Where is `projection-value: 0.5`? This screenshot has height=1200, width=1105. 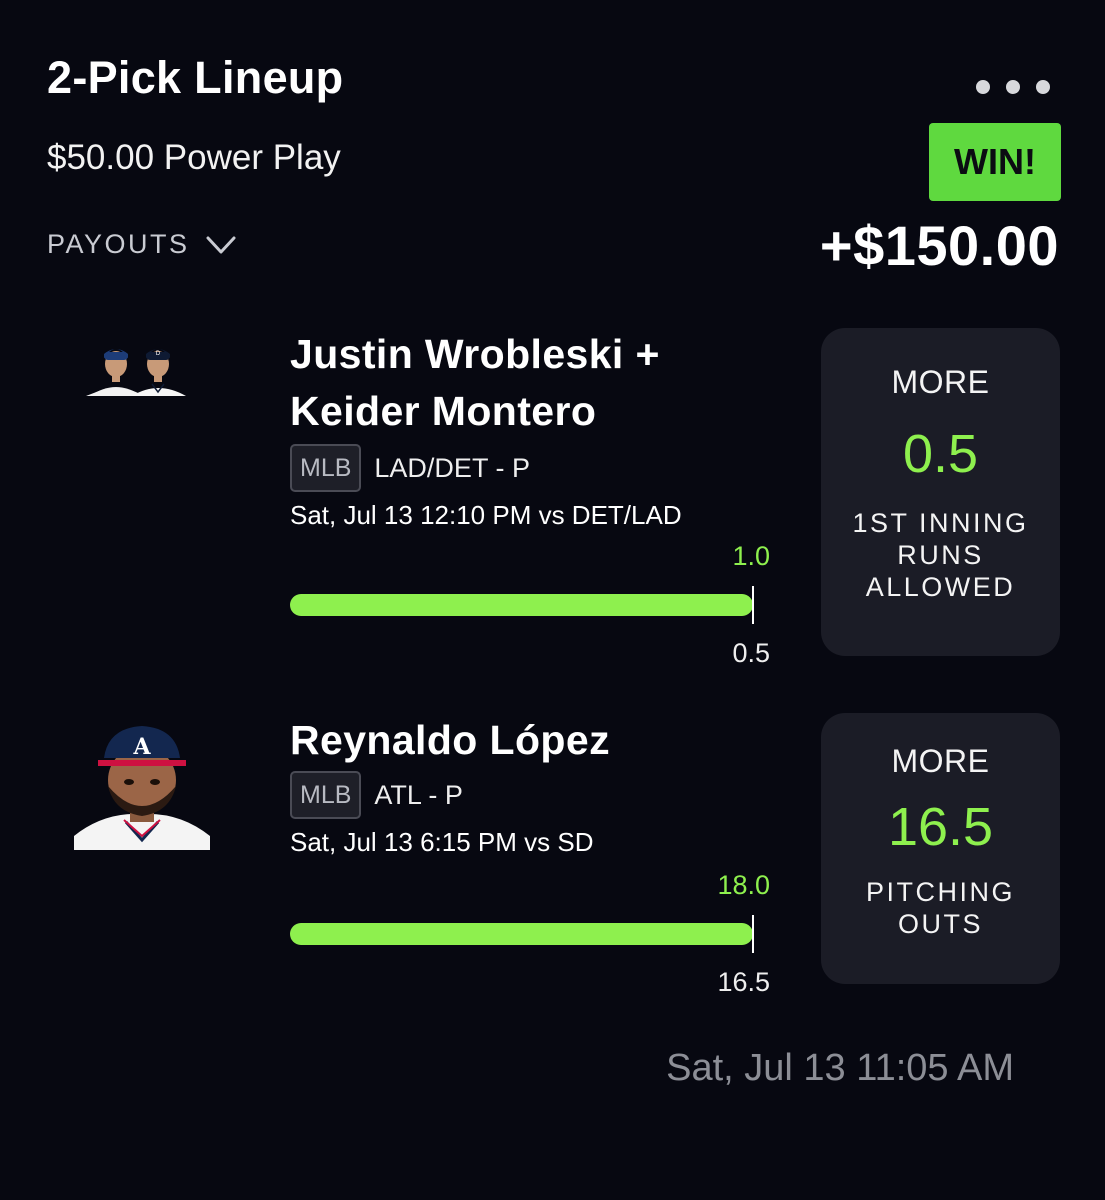 projection-value: 0.5 is located at coordinates (940, 454).